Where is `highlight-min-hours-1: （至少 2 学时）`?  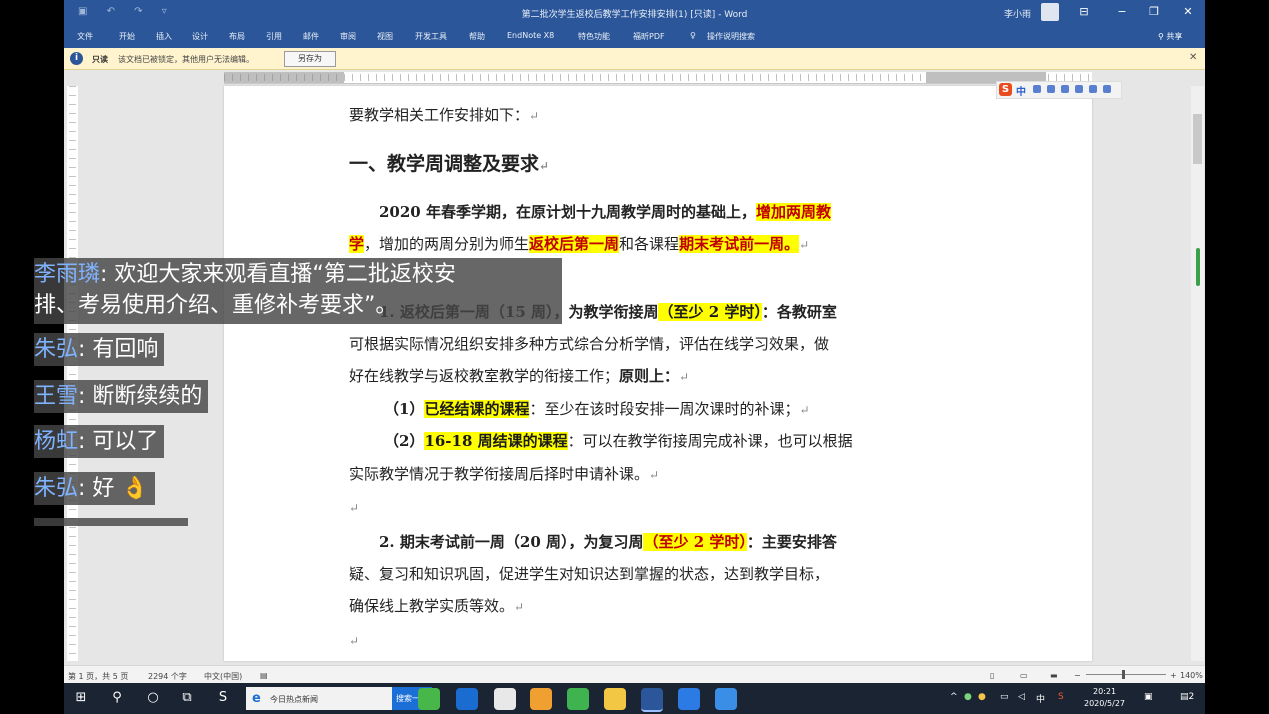
highlight-min-hours-1: （至少 2 学时） is located at coordinates (710, 312).